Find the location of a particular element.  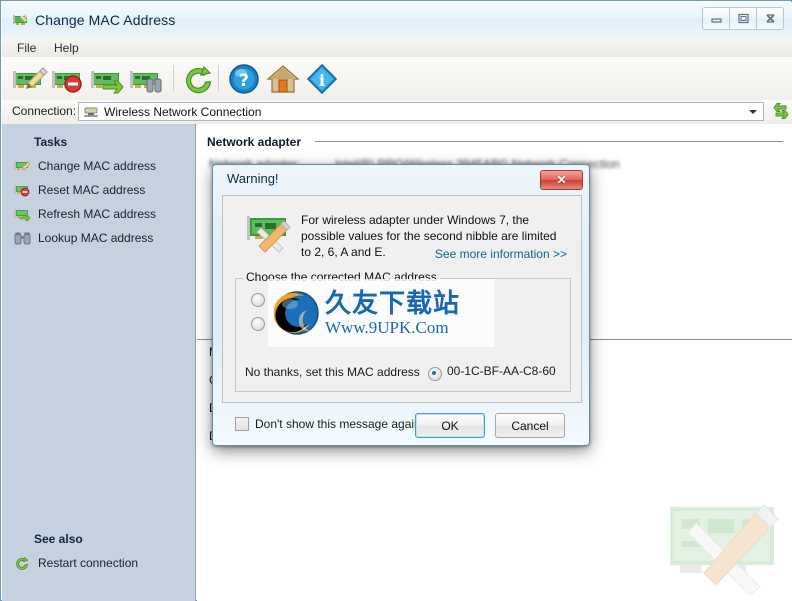

see-more-information-link: See more information >> is located at coordinates (501, 254).